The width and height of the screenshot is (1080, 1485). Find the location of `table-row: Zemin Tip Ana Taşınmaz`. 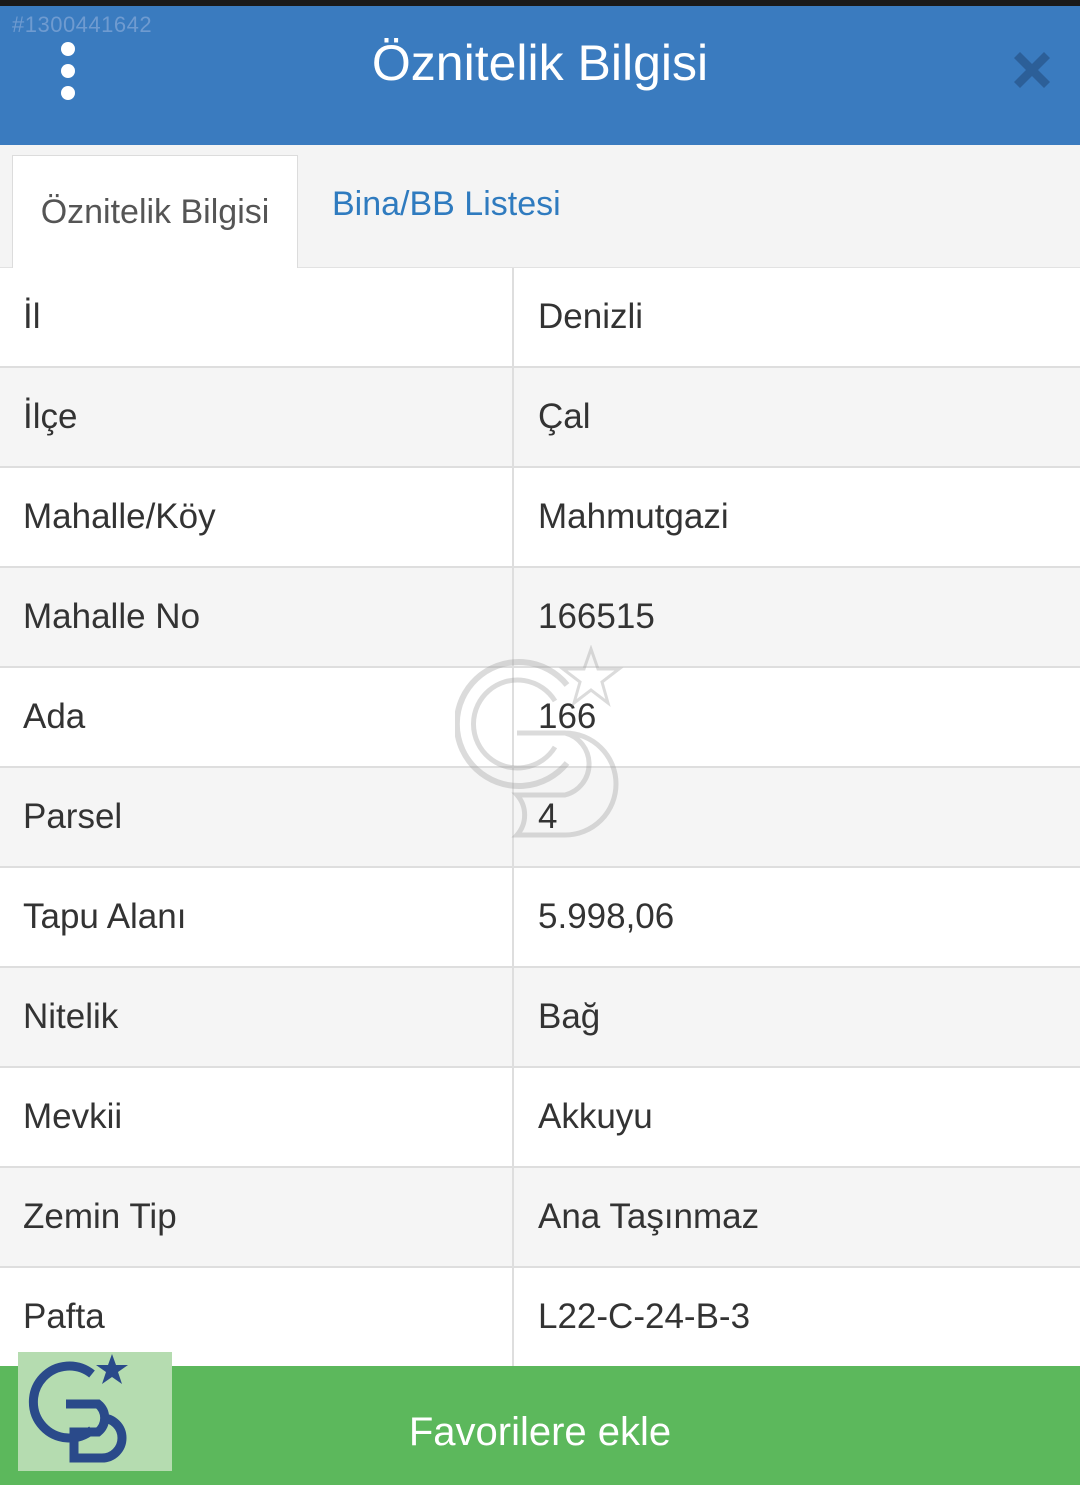

table-row: Zemin Tip Ana Taşınmaz is located at coordinates (540, 1218).